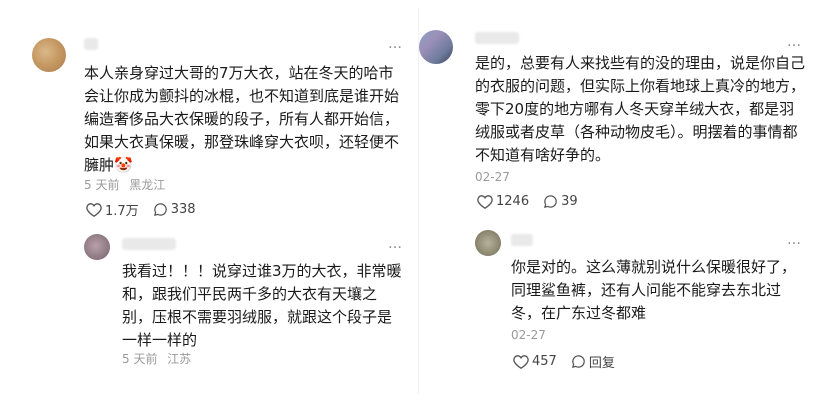 Image resolution: width=838 pixels, height=402 pixels. What do you see at coordinates (183, 209) in the screenshot?
I see `reply-count: 338` at bounding box center [183, 209].